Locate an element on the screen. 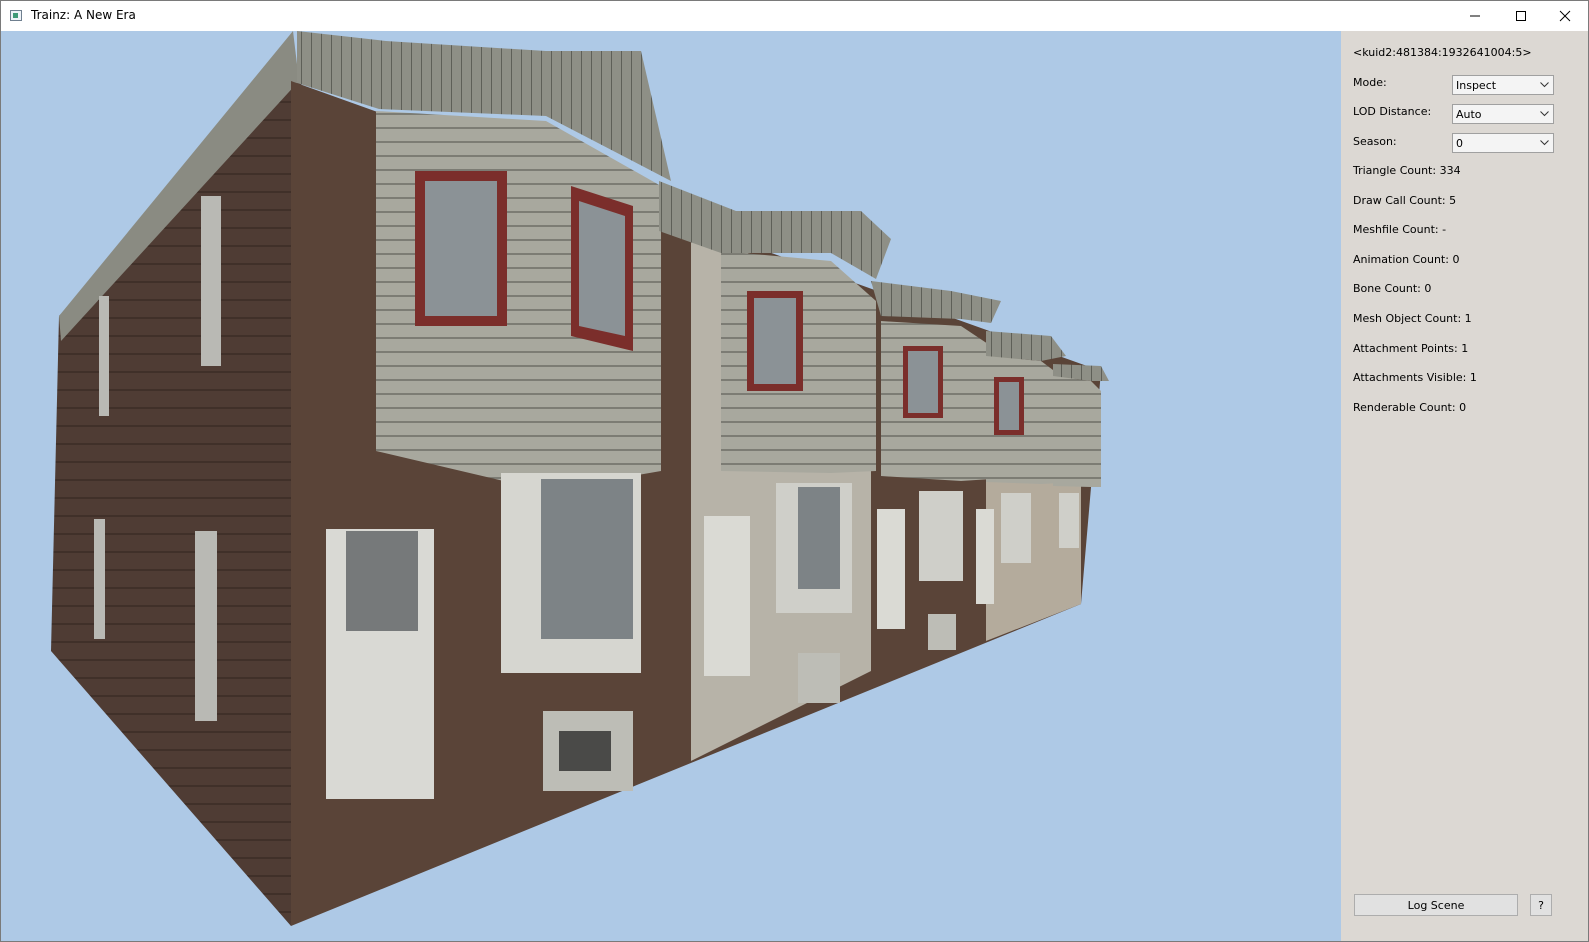 This screenshot has height=942, width=1589. mode-label: Mode: is located at coordinates (1370, 82).